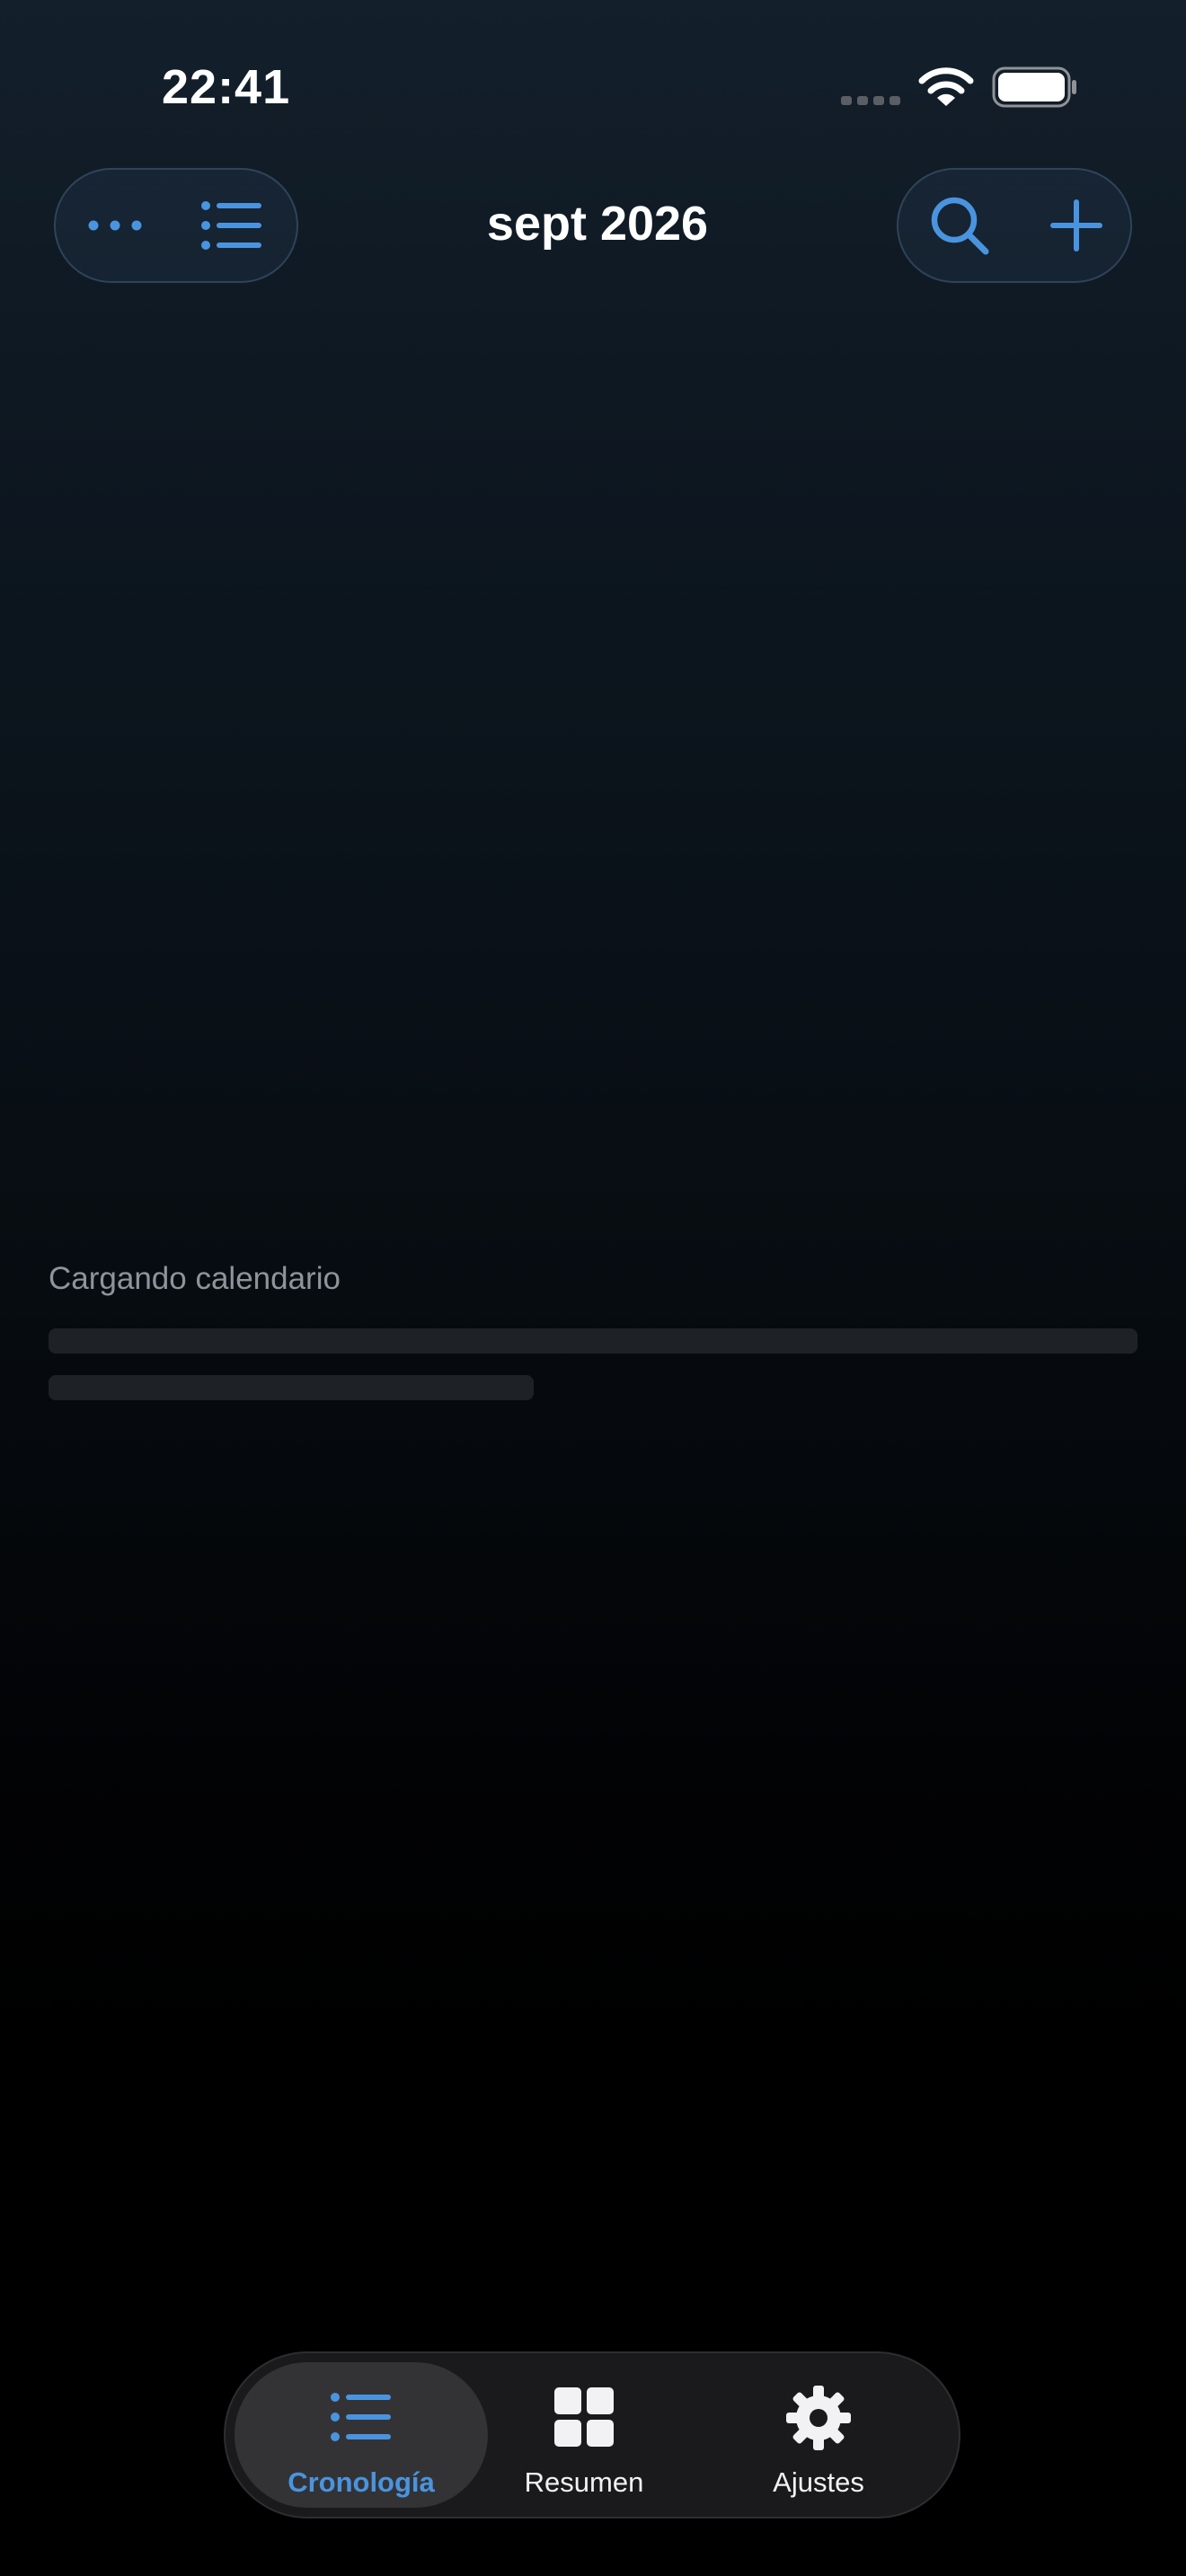 Image resolution: width=1186 pixels, height=2576 pixels. Describe the element at coordinates (1034, 87) in the screenshot. I see `battery-icon` at that location.